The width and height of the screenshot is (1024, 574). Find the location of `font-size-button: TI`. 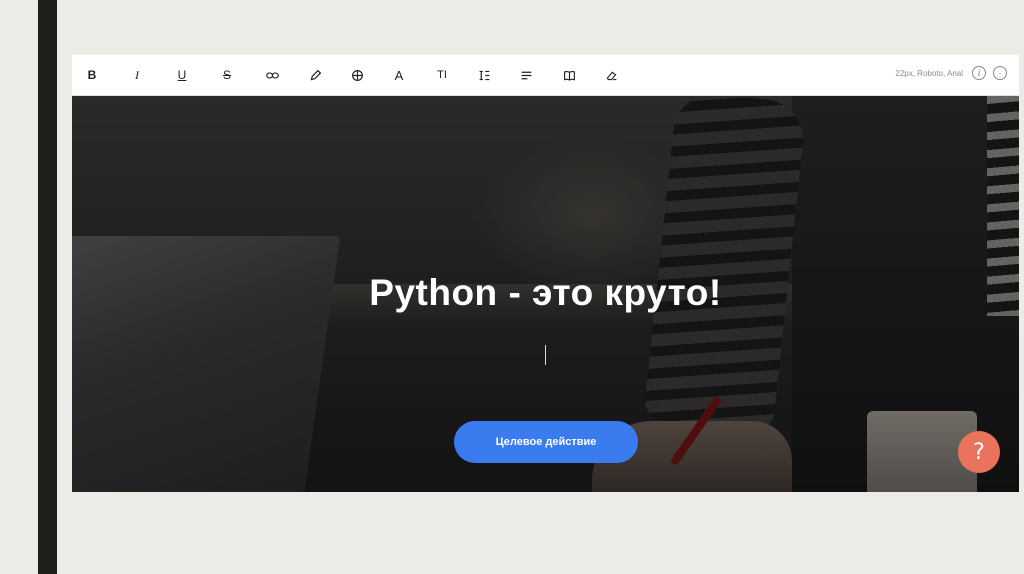

font-size-button: TI is located at coordinates (442, 75).